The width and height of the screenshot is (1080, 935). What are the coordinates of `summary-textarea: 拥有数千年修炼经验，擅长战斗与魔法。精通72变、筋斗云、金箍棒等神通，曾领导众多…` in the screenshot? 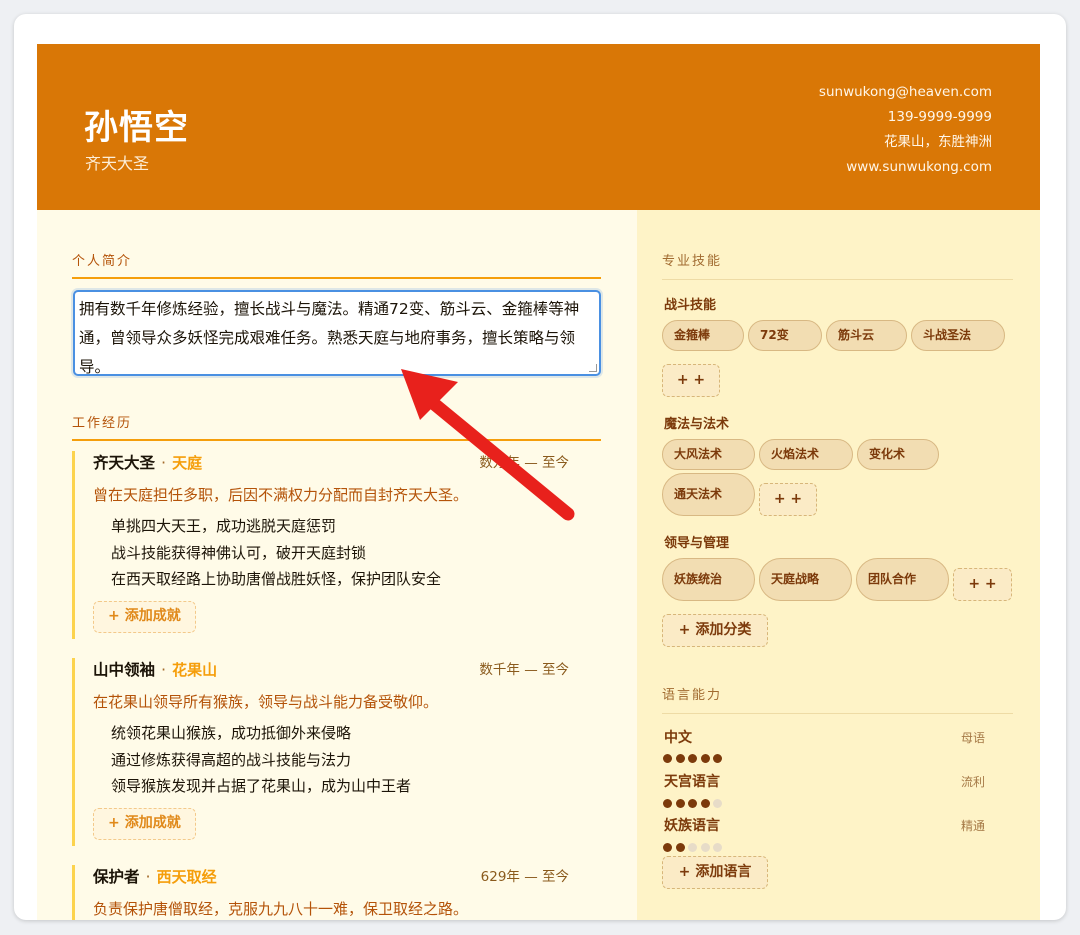 It's located at (337, 333).